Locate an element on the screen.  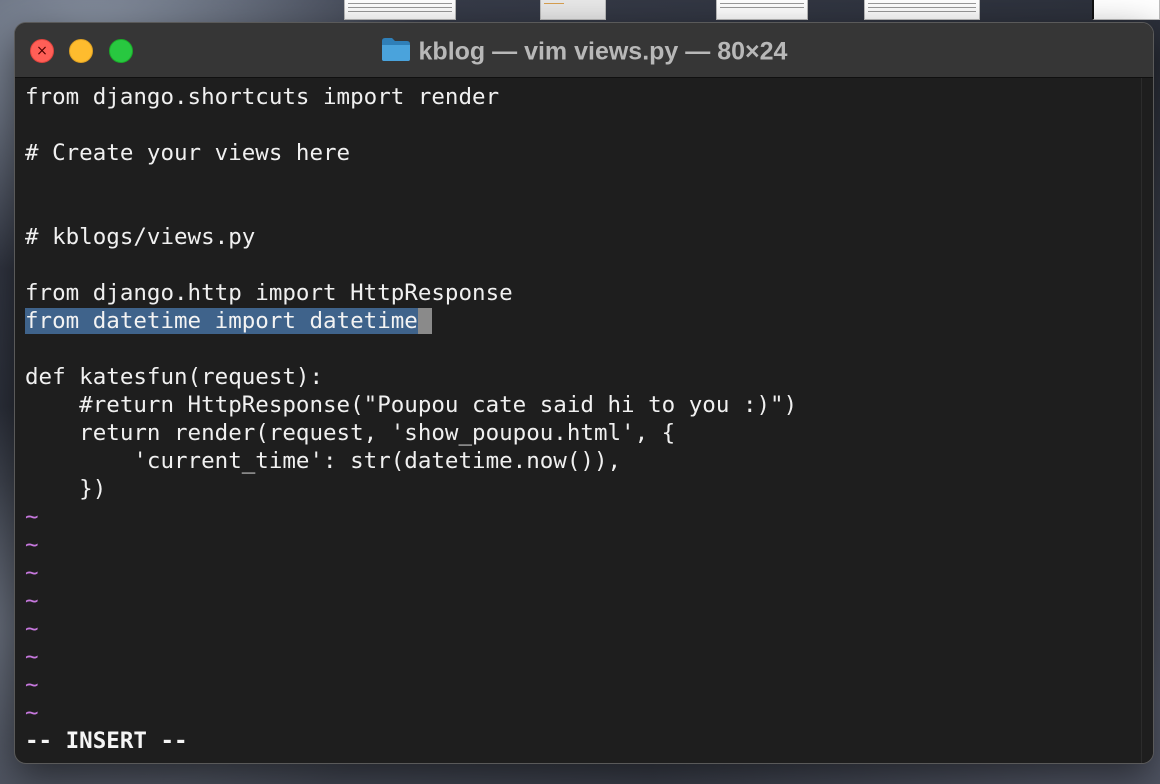
mode-indicator: -- INSERT -- is located at coordinates (106, 741).